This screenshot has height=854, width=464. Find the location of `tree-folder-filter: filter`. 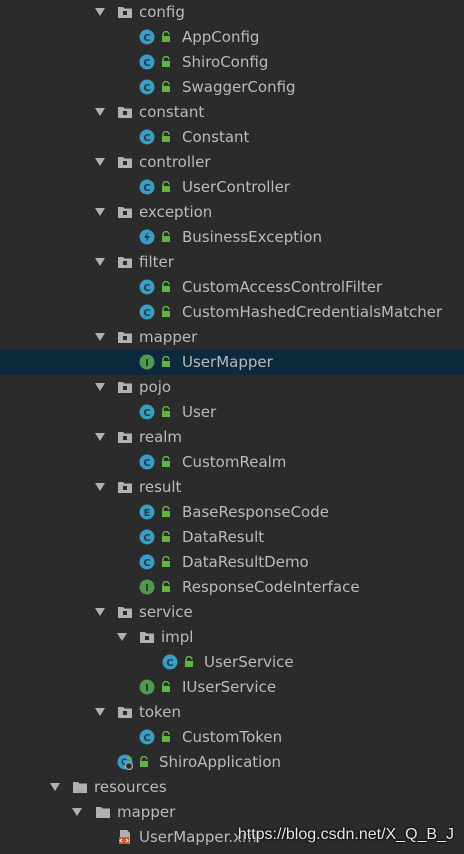

tree-folder-filter: filter is located at coordinates (232, 262).